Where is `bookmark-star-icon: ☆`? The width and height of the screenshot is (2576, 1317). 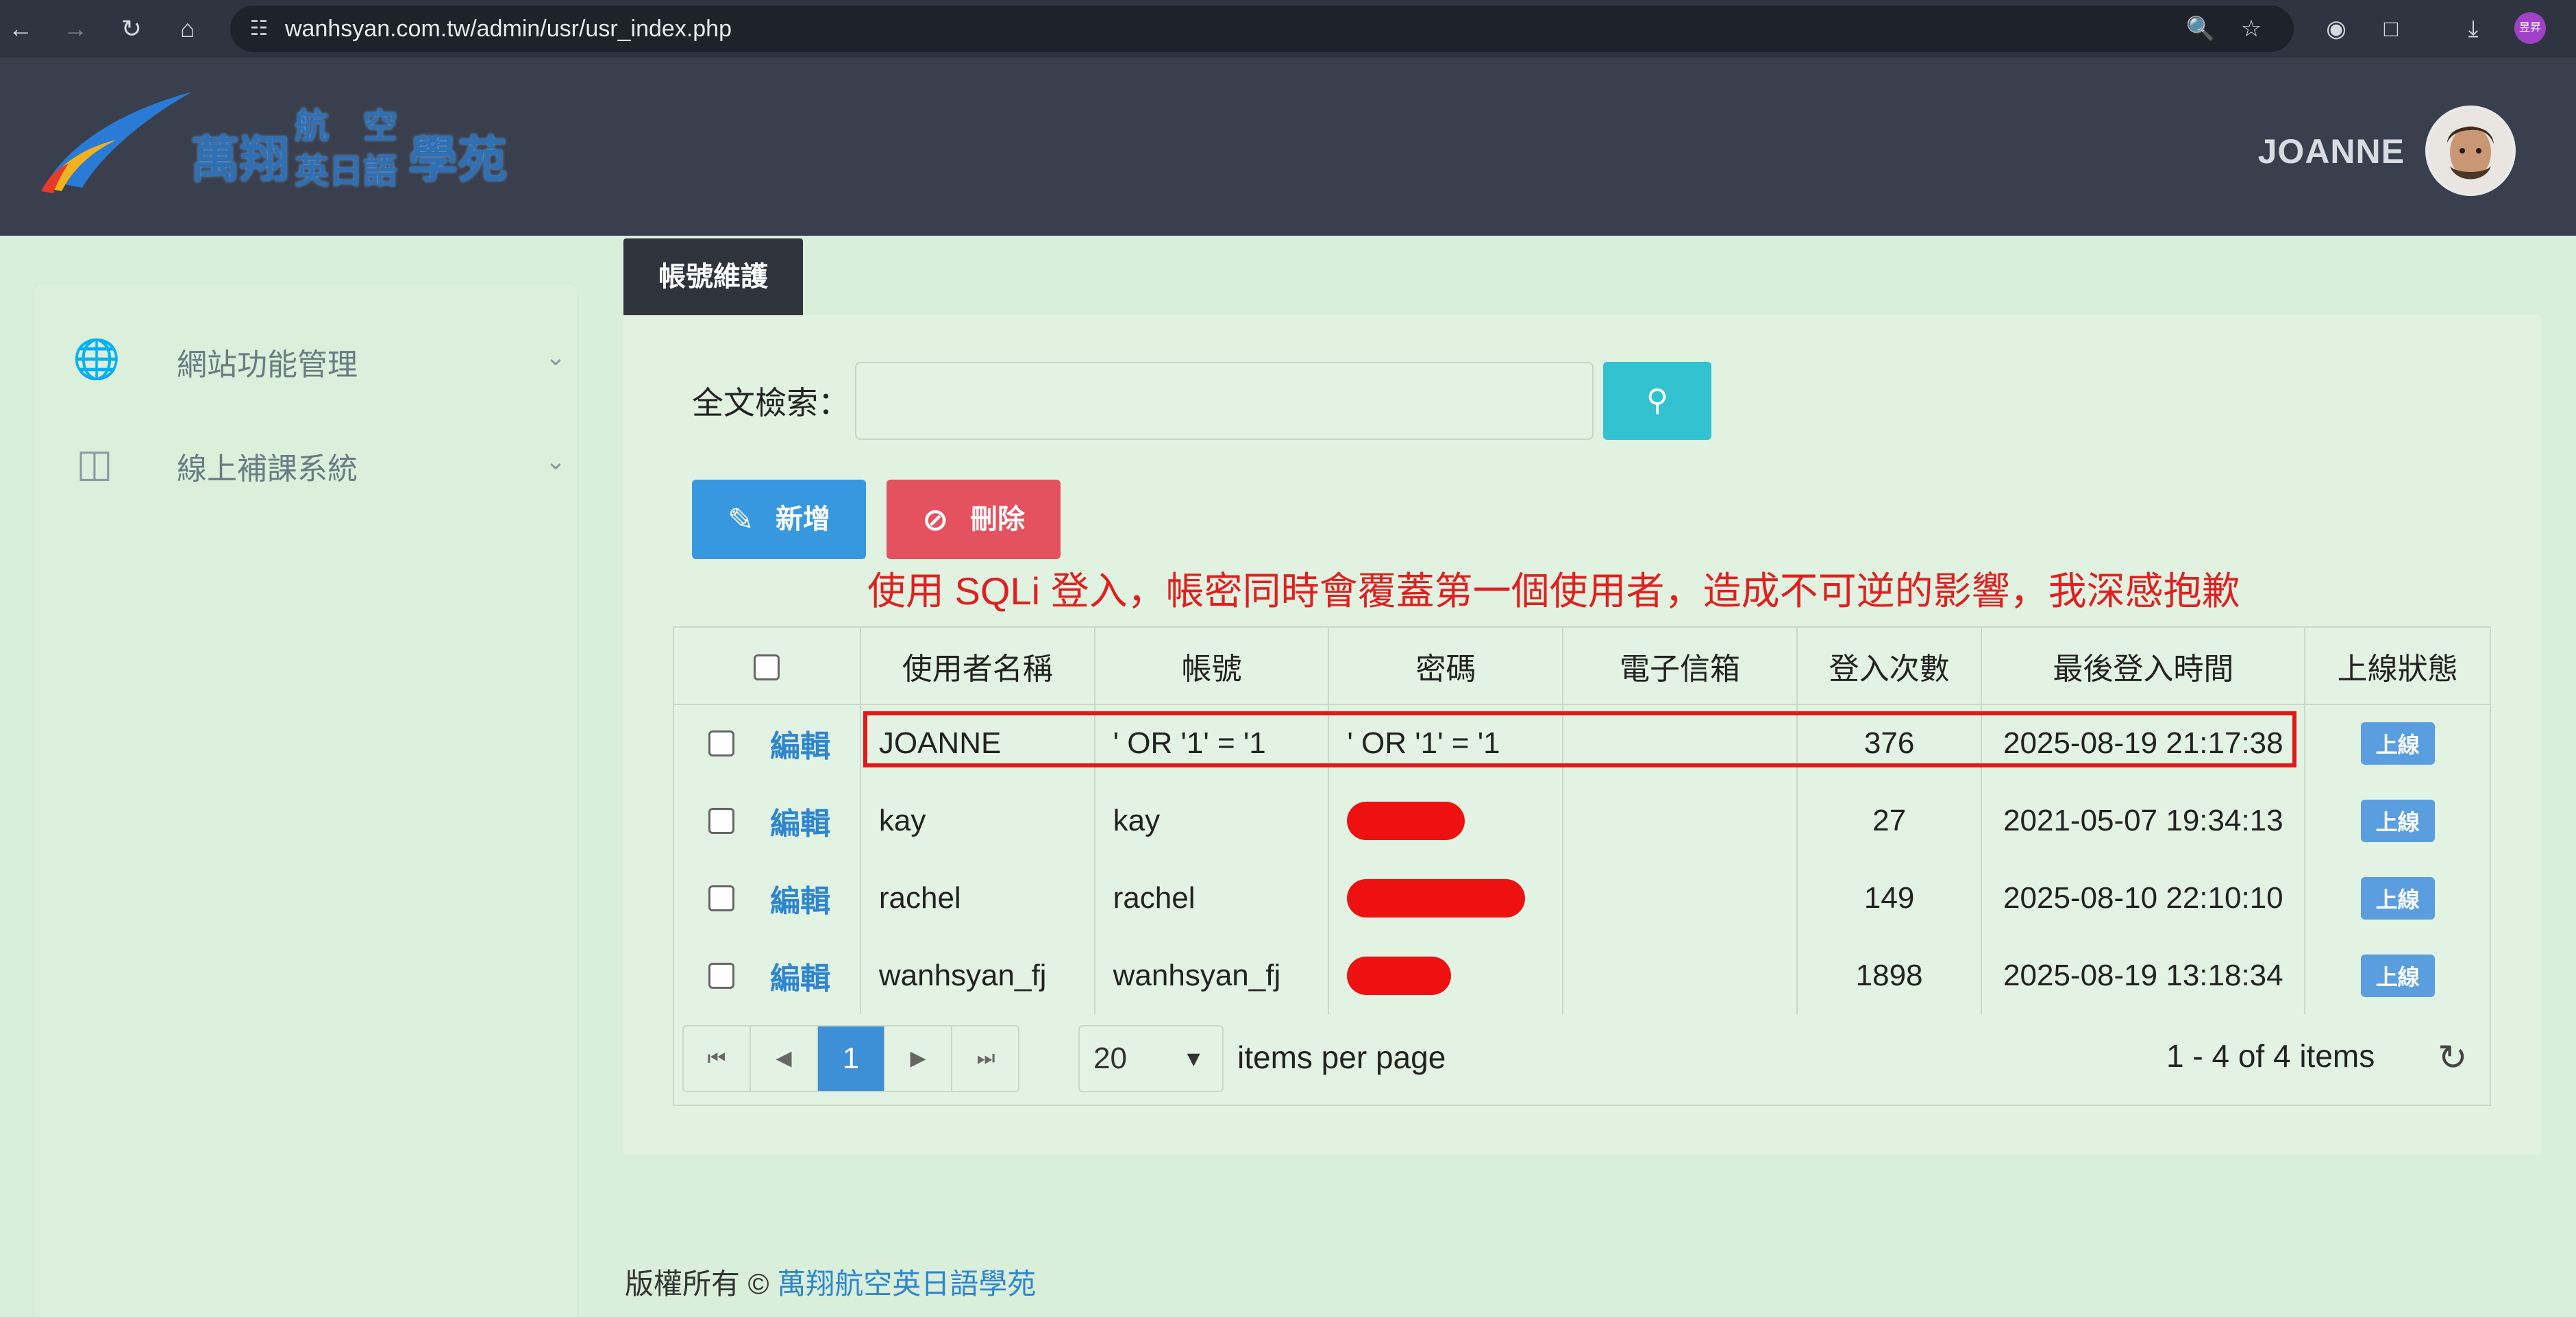
bookmark-star-icon: ☆ is located at coordinates (2251, 28).